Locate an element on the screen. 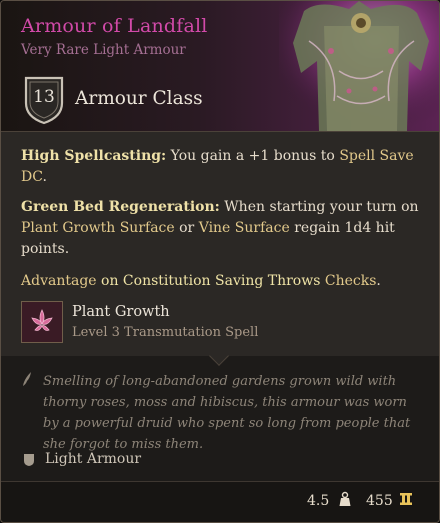 Image resolution: width=440 pixels, height=523 pixels. light-armour-icon is located at coordinates (29, 460).